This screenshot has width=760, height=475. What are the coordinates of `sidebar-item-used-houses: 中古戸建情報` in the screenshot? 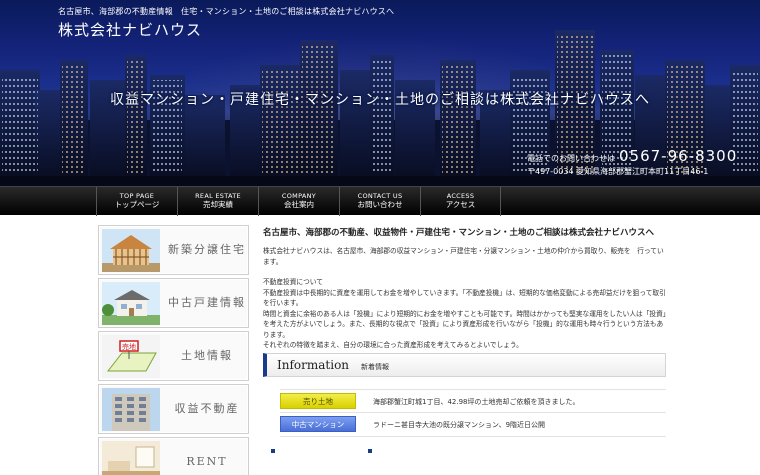 It's located at (173, 303).